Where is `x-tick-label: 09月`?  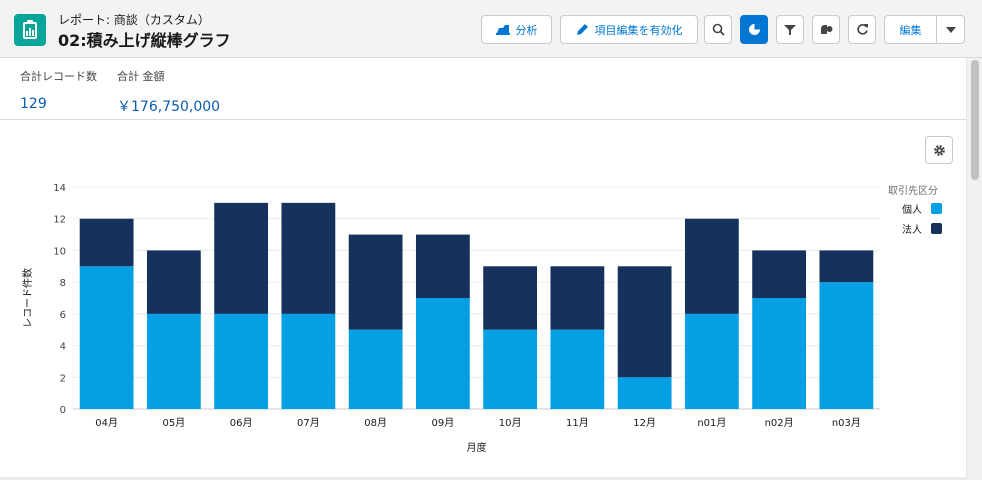 x-tick-label: 09月 is located at coordinates (443, 423).